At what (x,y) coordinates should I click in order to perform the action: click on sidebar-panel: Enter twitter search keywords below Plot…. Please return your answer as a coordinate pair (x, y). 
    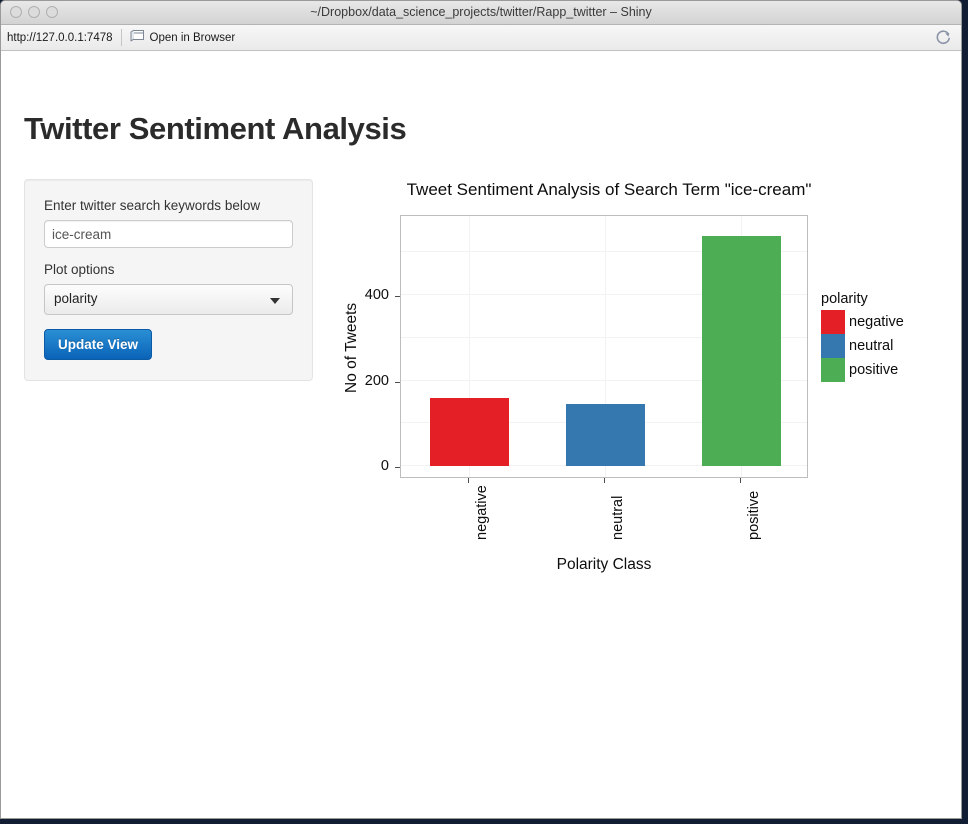
    Looking at the image, I should click on (168, 280).